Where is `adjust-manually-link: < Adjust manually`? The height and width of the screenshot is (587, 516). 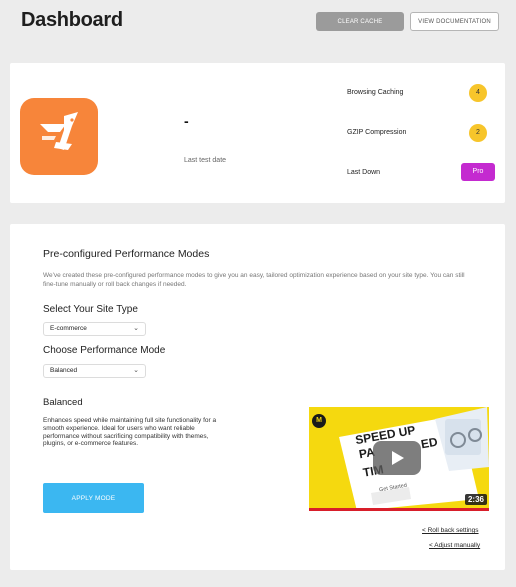
adjust-manually-link: < Adjust manually is located at coordinates (454, 545).